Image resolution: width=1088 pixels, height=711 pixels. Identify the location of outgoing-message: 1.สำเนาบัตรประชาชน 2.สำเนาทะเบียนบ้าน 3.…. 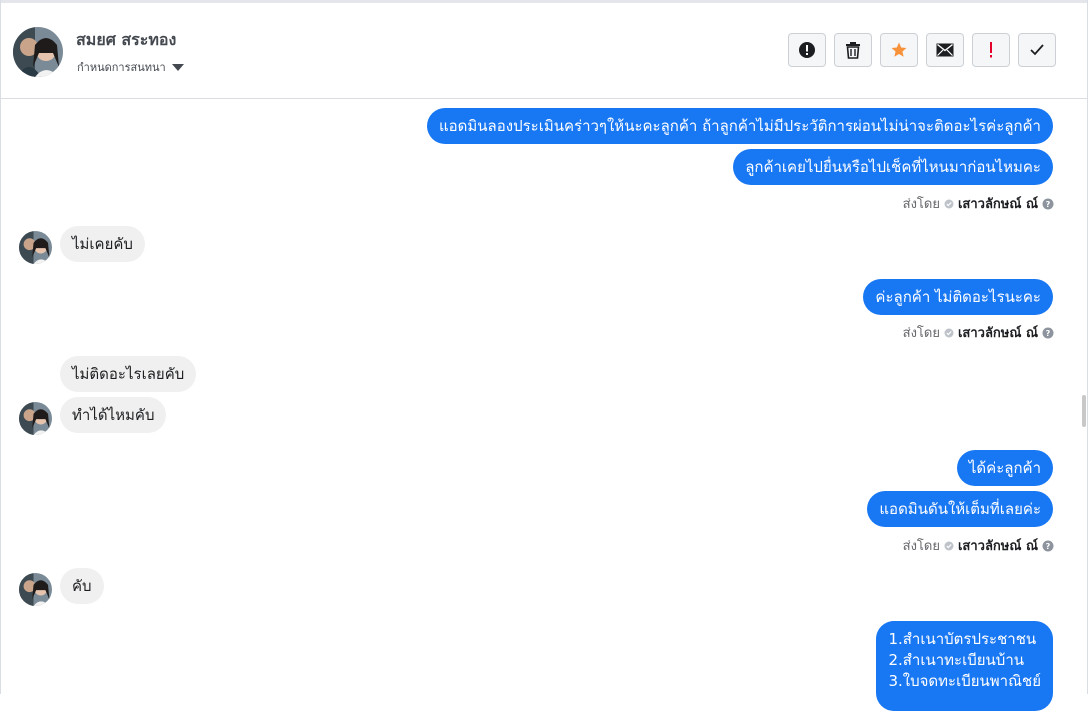
(964, 666).